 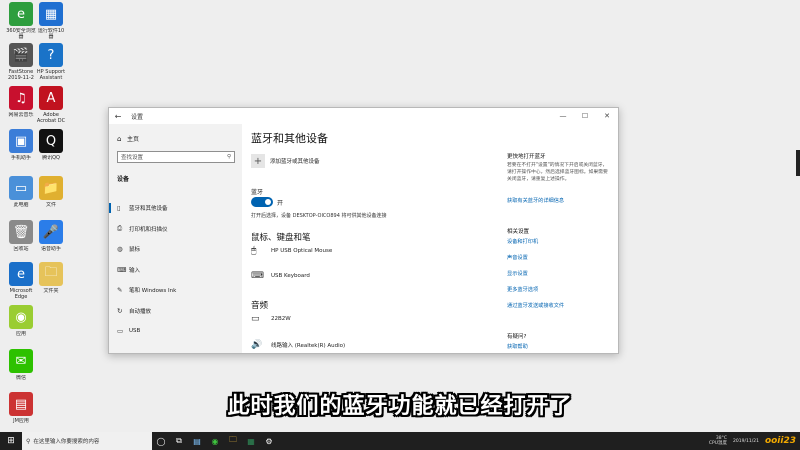 I want to click on desktop-icon: e Microsoft Edge, so click(x=21, y=281).